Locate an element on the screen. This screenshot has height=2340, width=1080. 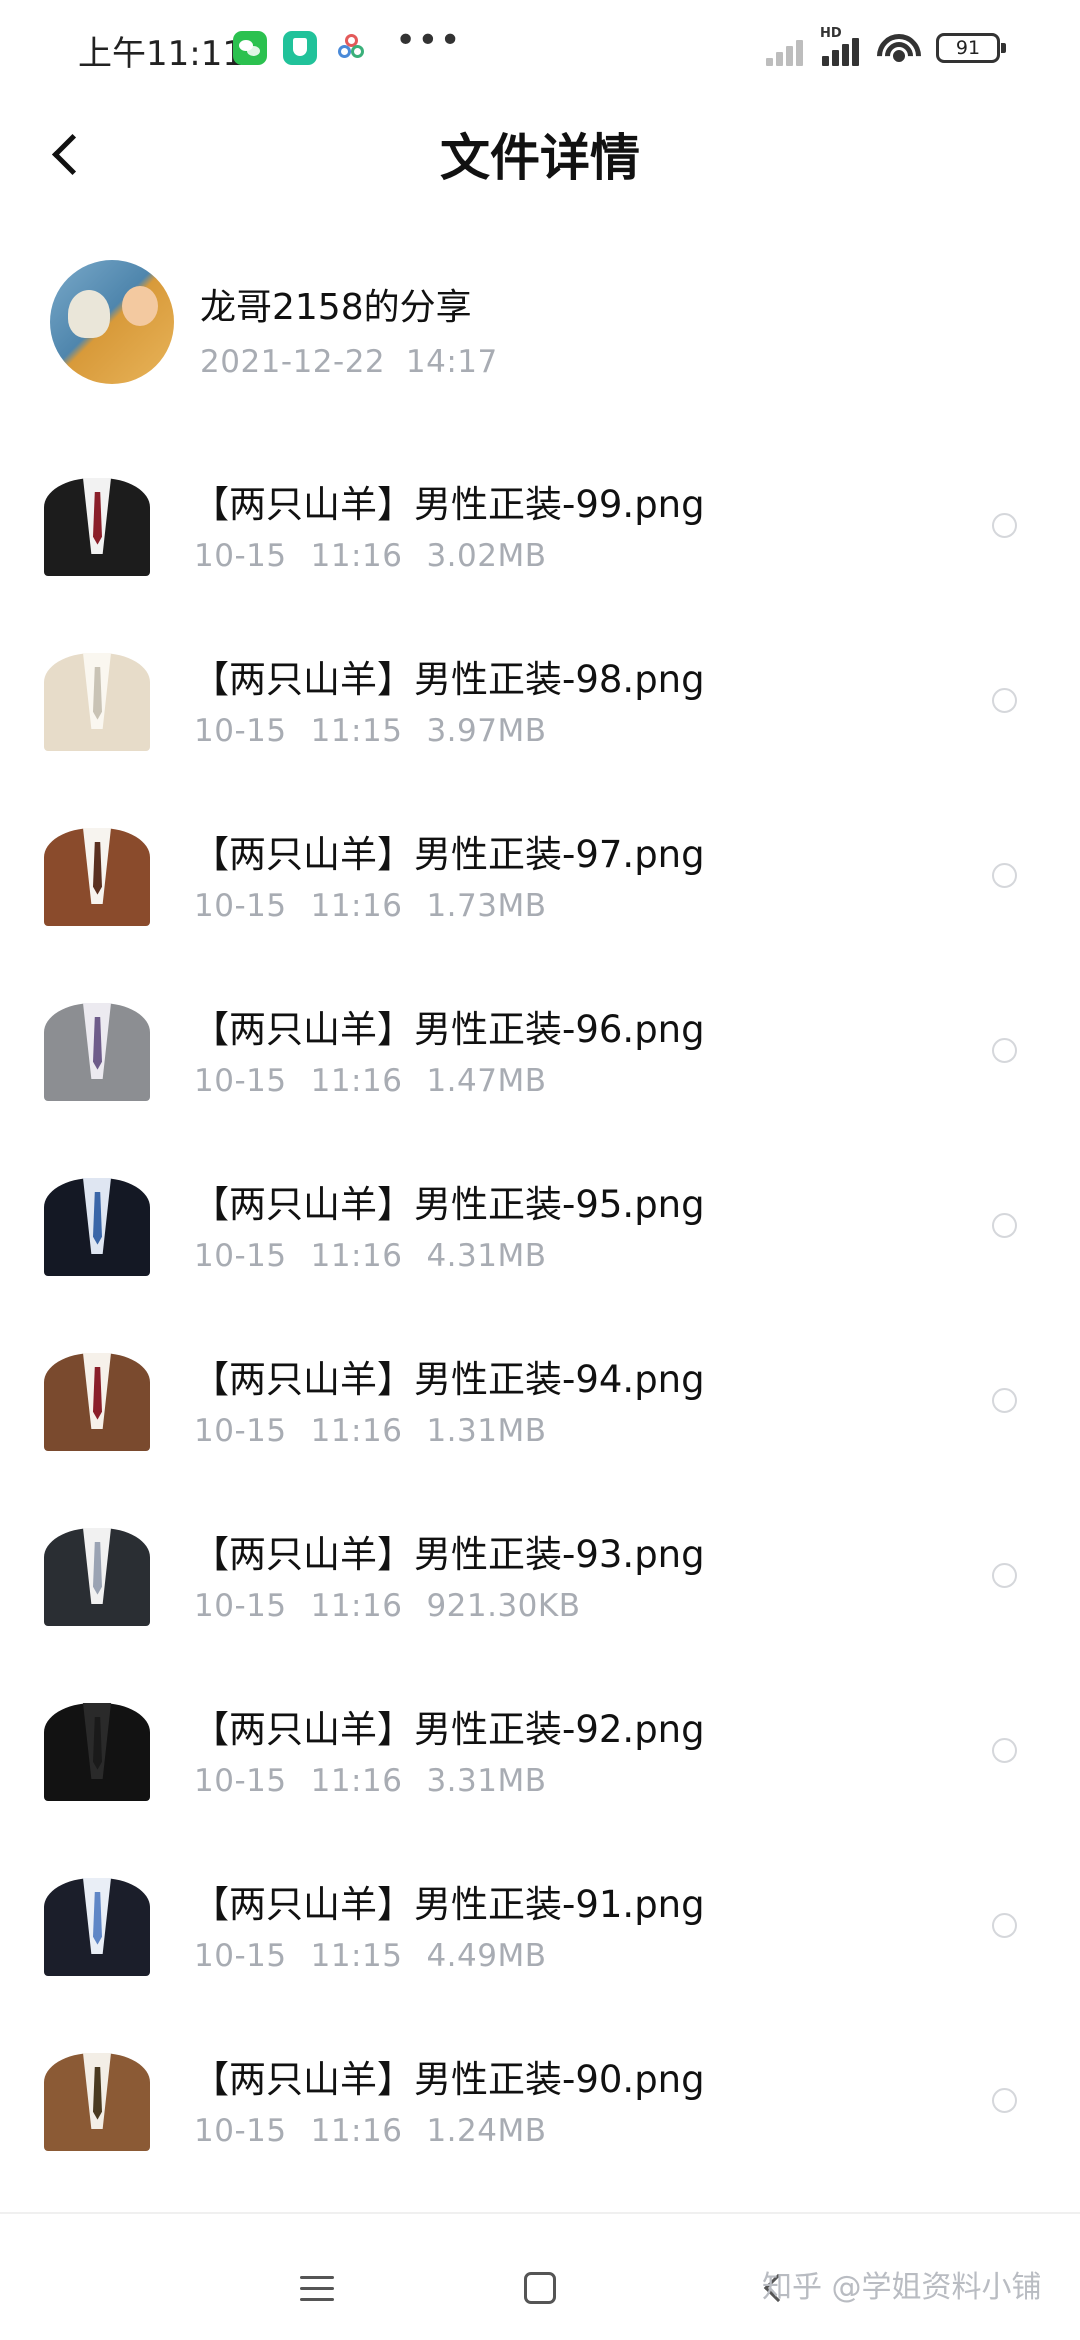
file-row: 【两只山羊】男性正装-92.png 10-15 11:16 3.31MB is located at coordinates (540, 1750).